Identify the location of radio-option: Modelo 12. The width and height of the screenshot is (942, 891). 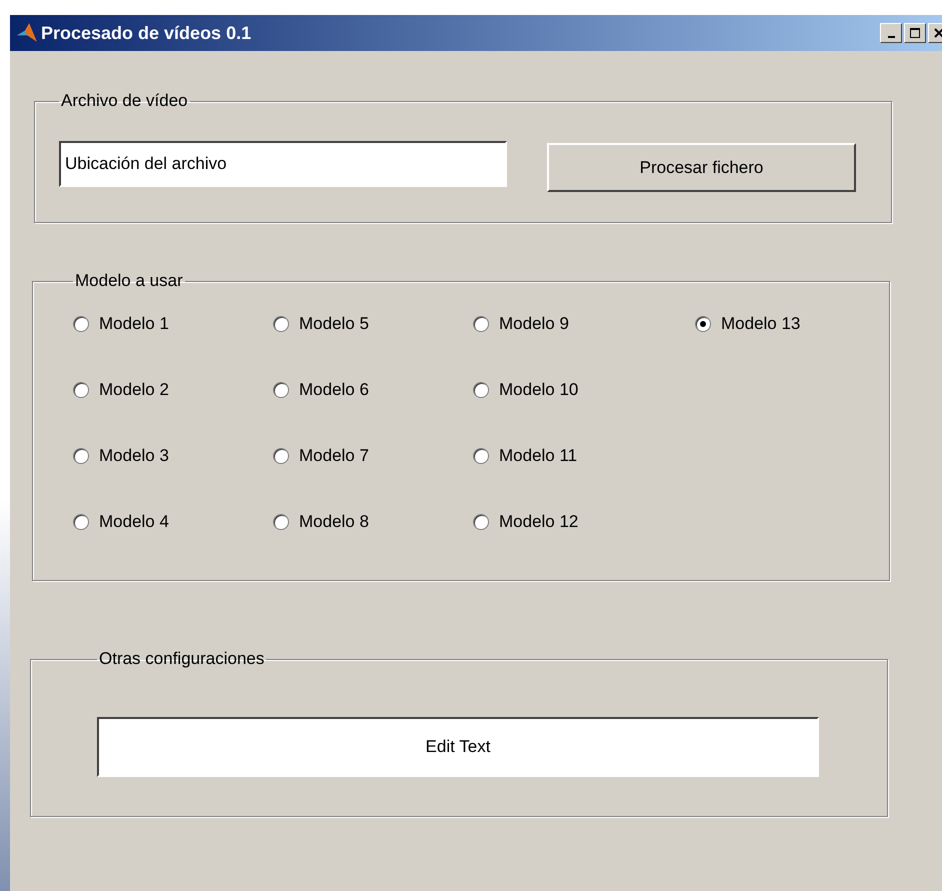
(584, 522).